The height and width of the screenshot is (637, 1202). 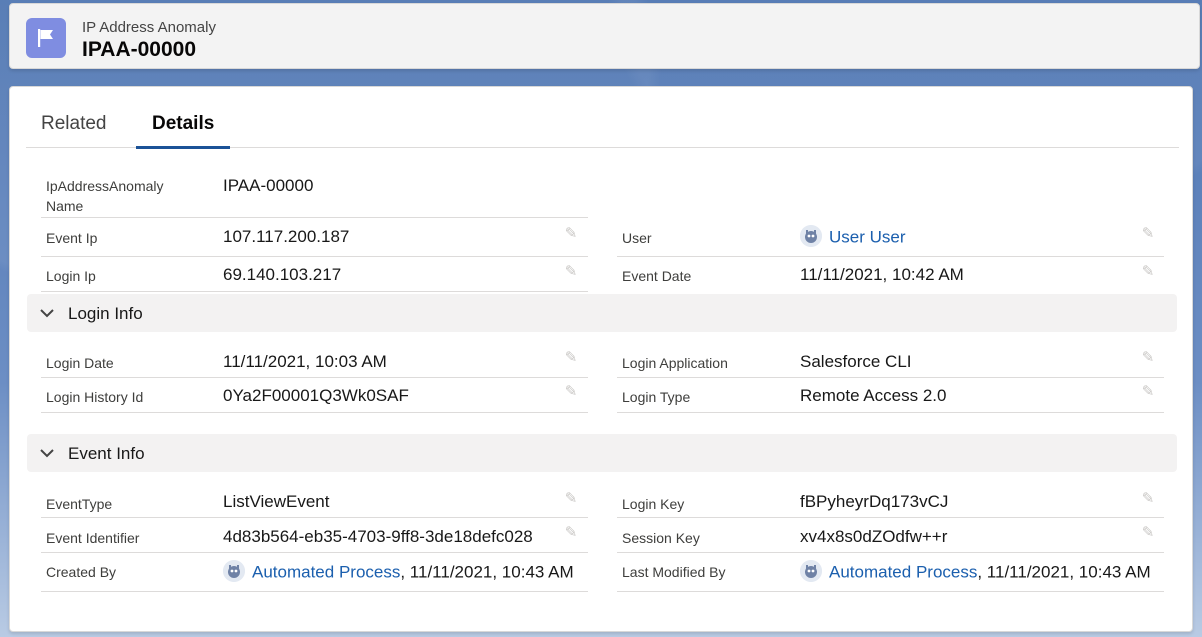 I want to click on record-title: IPAA-00000, so click(x=139, y=49).